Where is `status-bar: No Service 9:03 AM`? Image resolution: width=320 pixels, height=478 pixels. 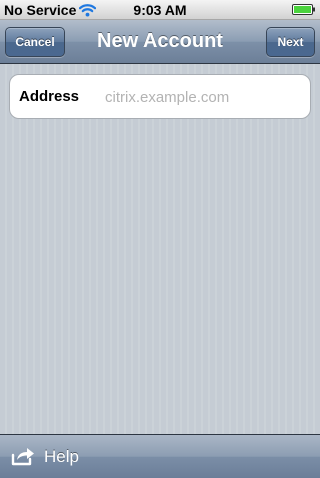 status-bar: No Service 9:03 AM is located at coordinates (160, 10).